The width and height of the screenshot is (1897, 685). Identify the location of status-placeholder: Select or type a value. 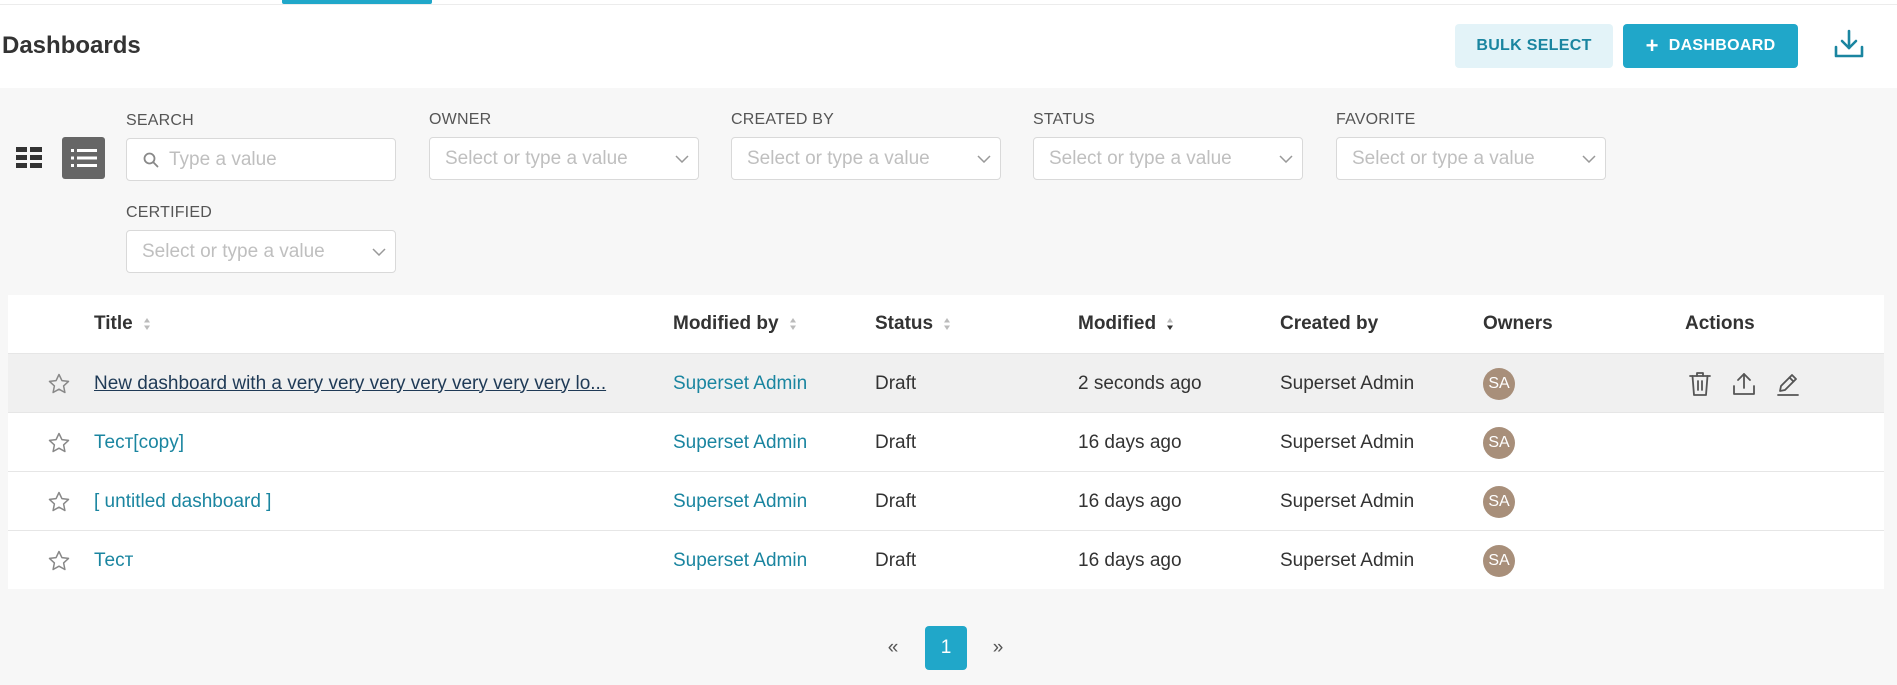
(1140, 158).